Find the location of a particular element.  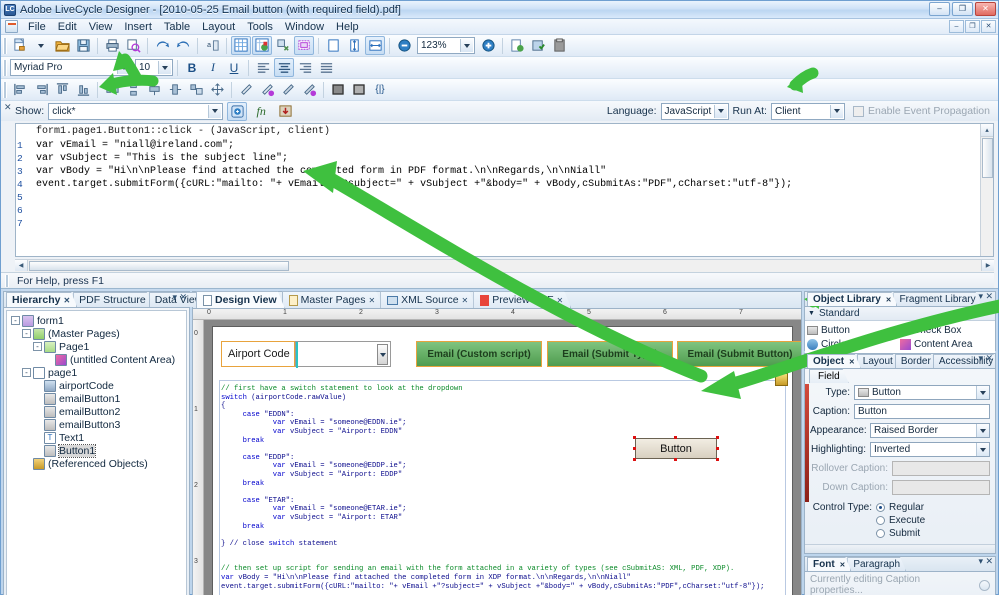

tab-object: Object ✕ is located at coordinates (834, 361).